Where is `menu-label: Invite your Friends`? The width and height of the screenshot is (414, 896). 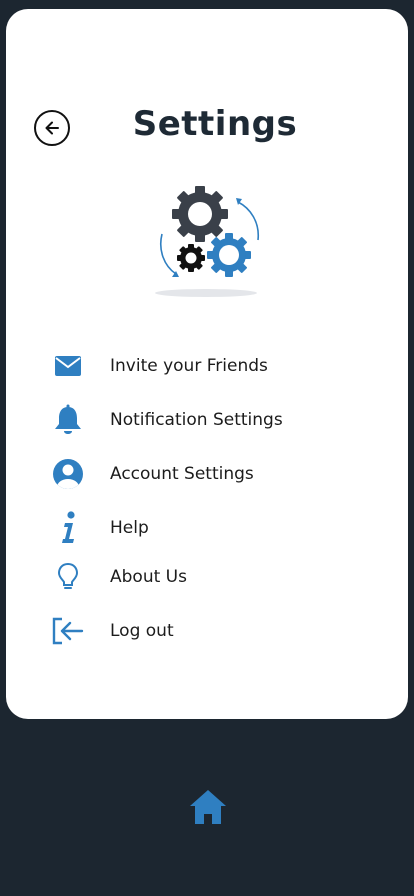
menu-label: Invite your Friends is located at coordinates (189, 366).